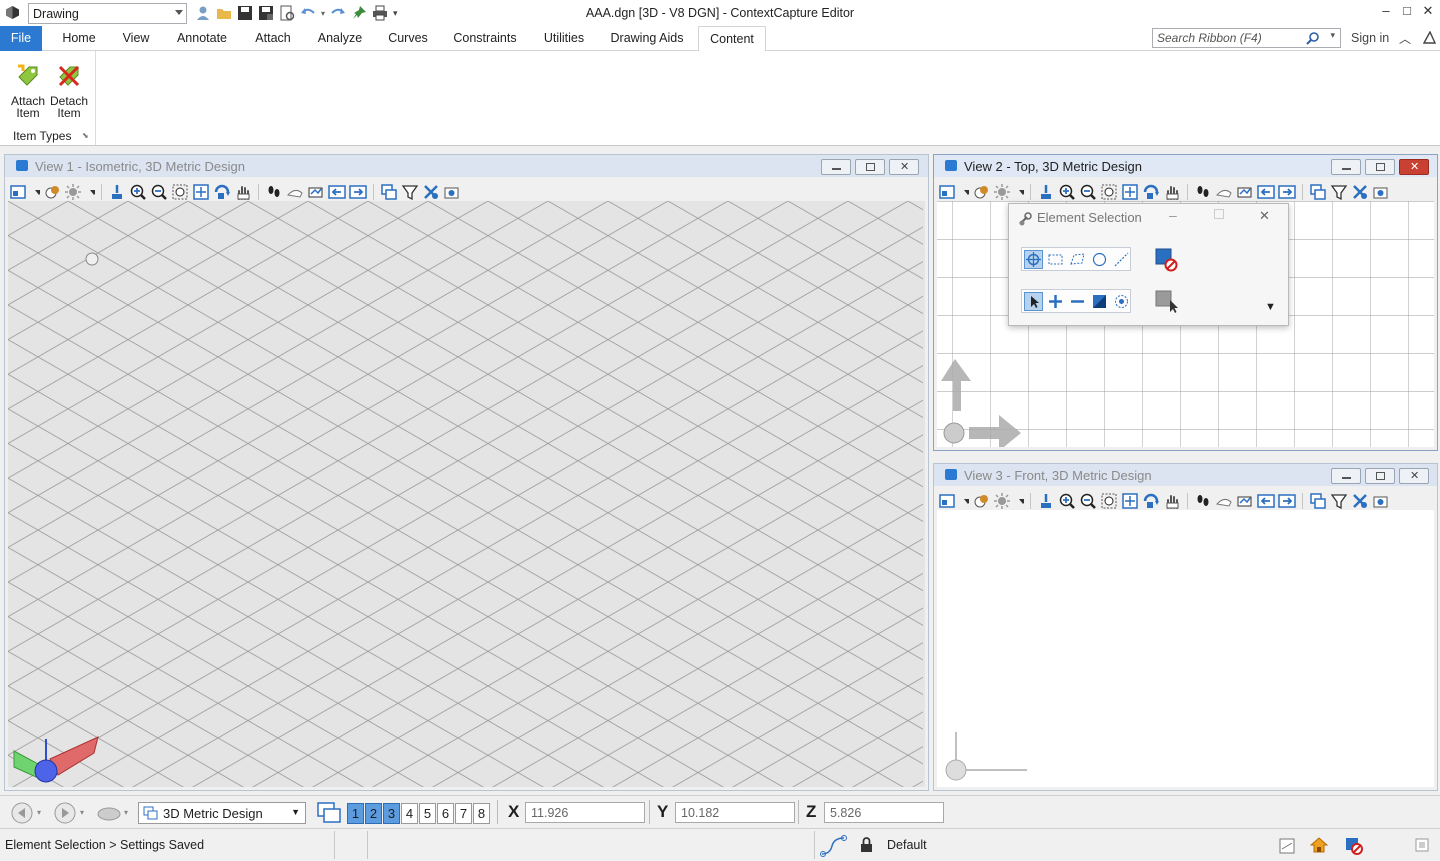 This screenshot has height=861, width=1440. What do you see at coordinates (136, 38) in the screenshot?
I see `tab-view: View` at bounding box center [136, 38].